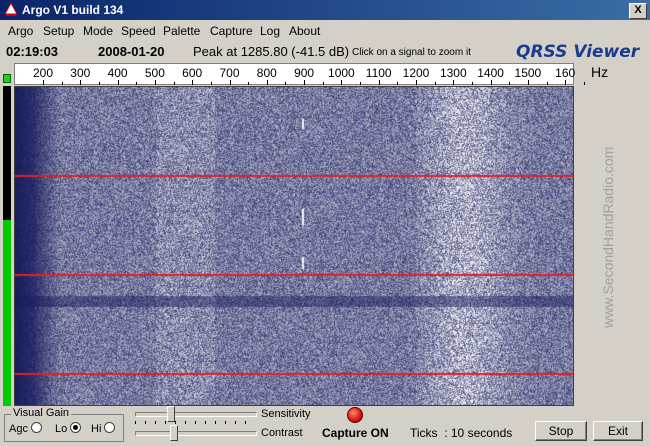  I want to click on sensitivity-track, so click(196, 414).